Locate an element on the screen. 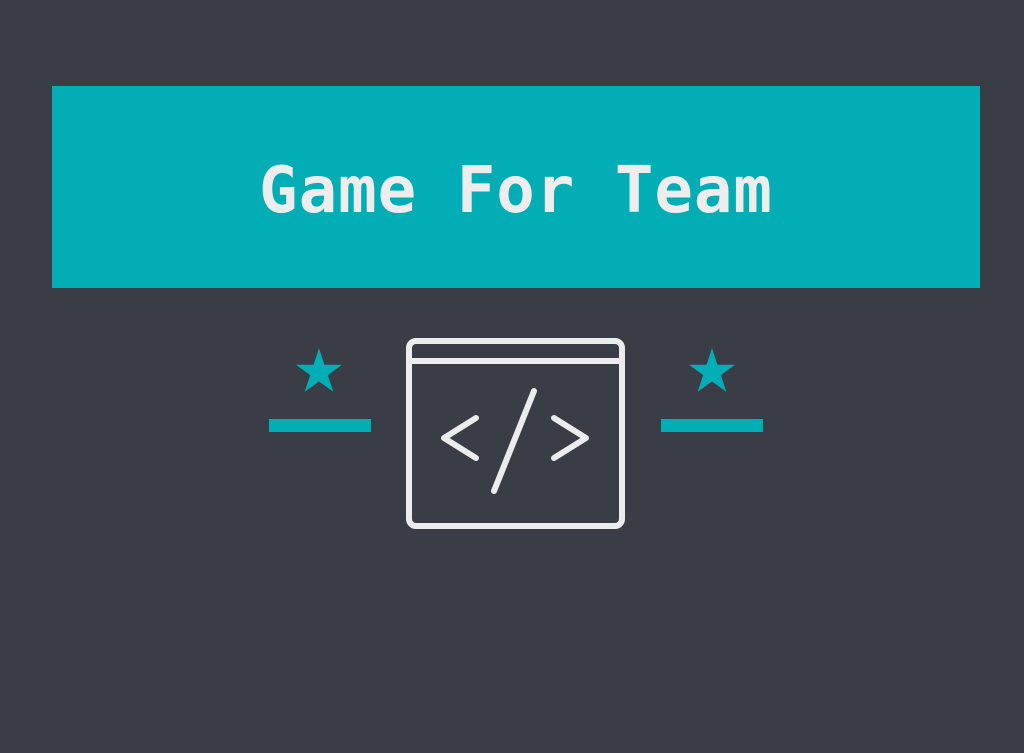  less-than-symbol is located at coordinates (460, 438).